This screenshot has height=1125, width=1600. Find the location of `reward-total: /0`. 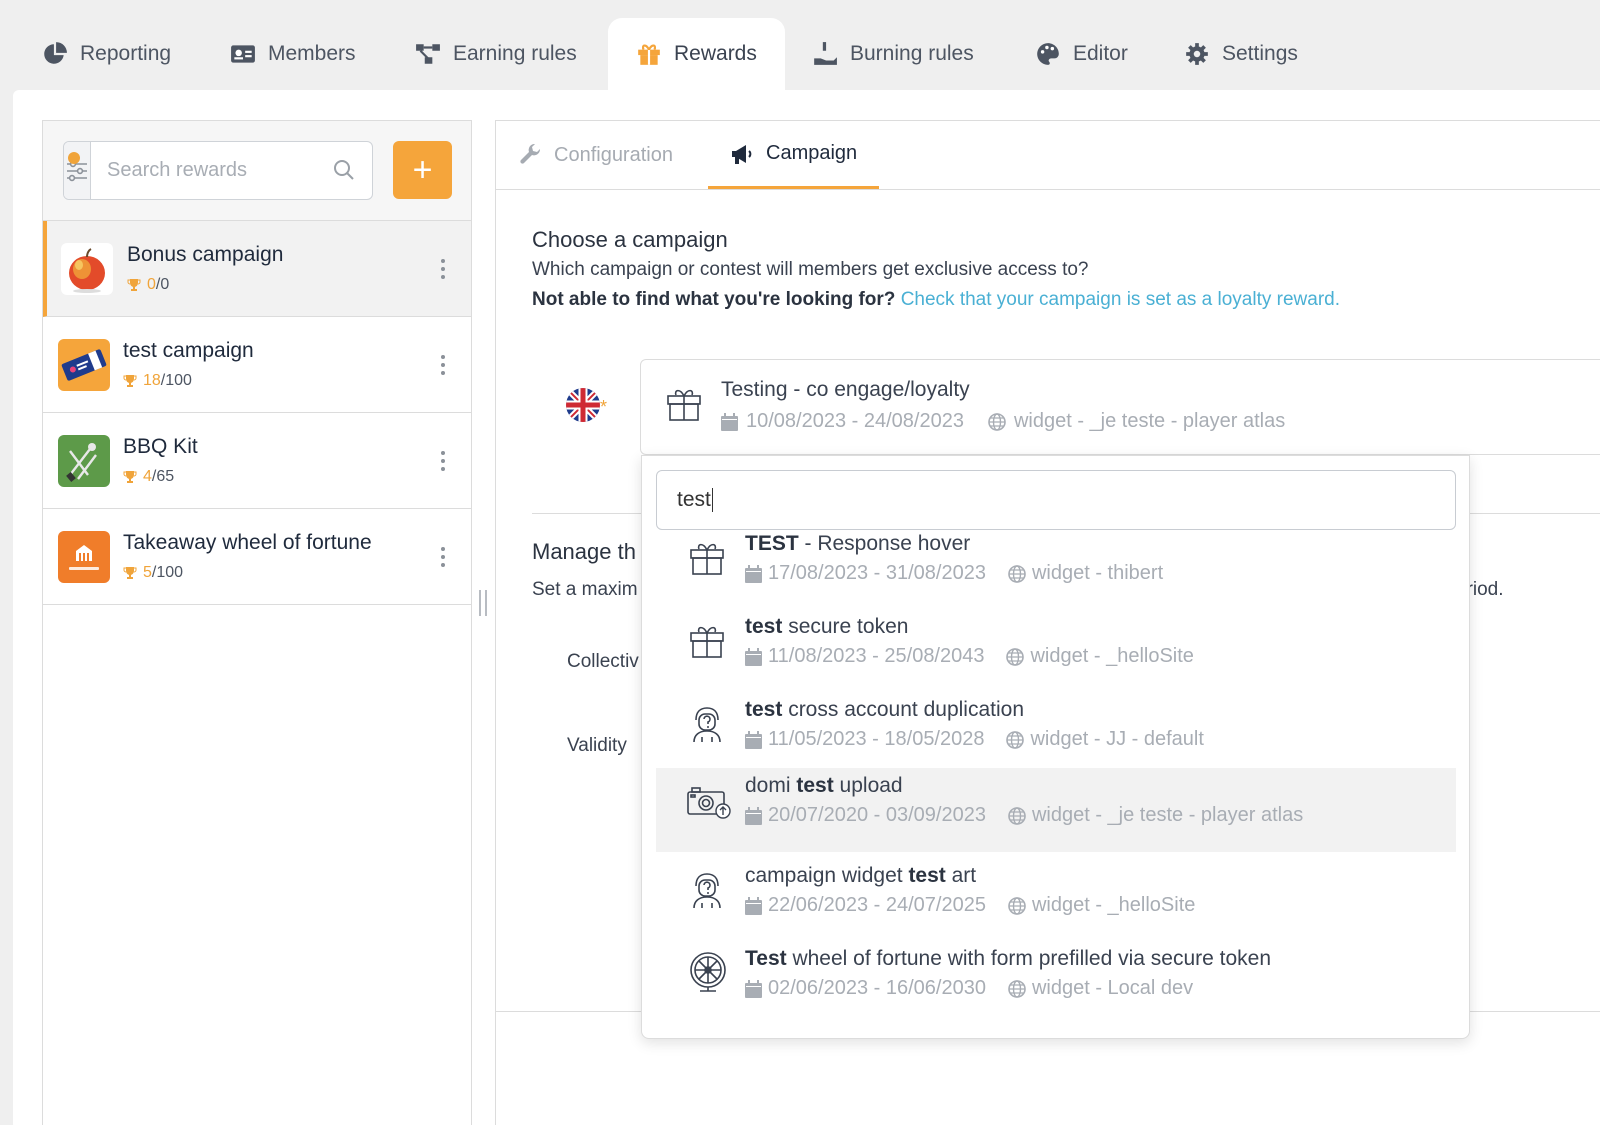

reward-total: /0 is located at coordinates (162, 284).